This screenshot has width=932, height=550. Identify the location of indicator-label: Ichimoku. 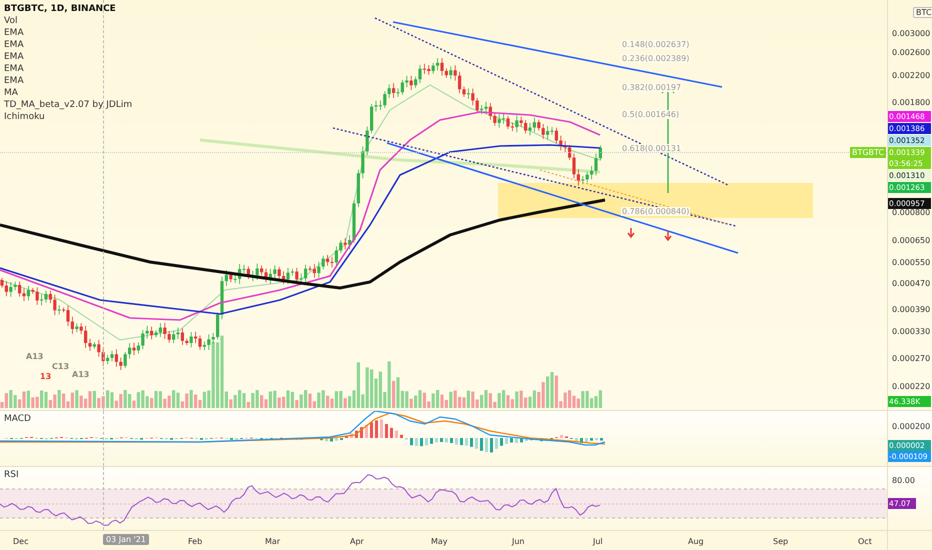
(68, 117).